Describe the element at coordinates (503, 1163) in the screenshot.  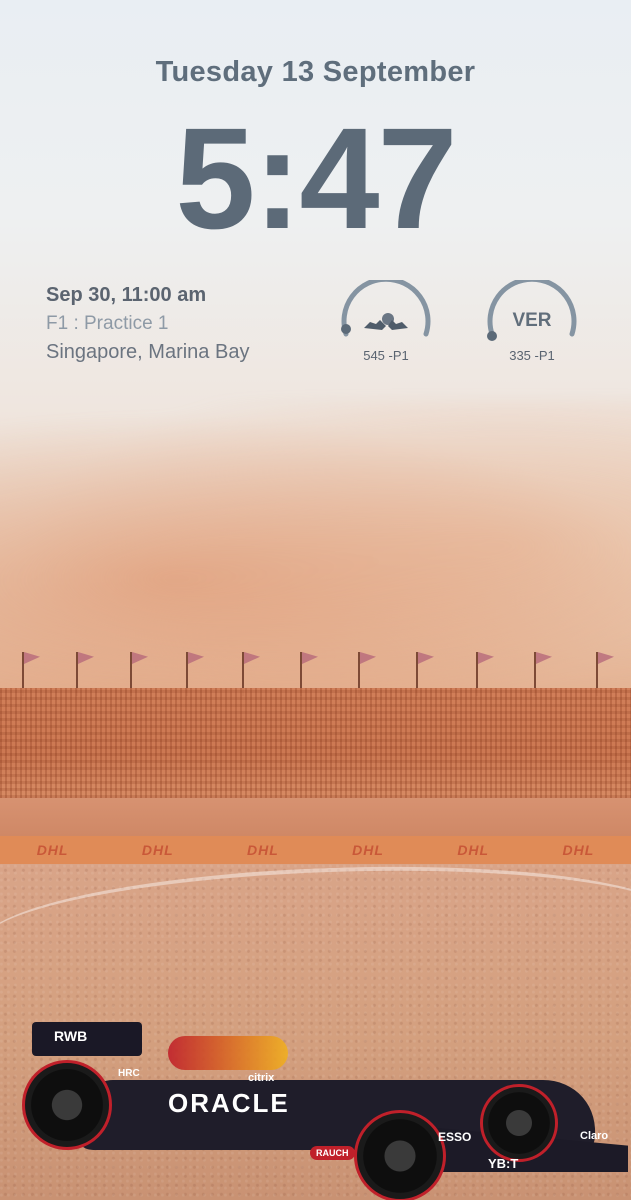
I see `bybit-logo: YB:T` at that location.